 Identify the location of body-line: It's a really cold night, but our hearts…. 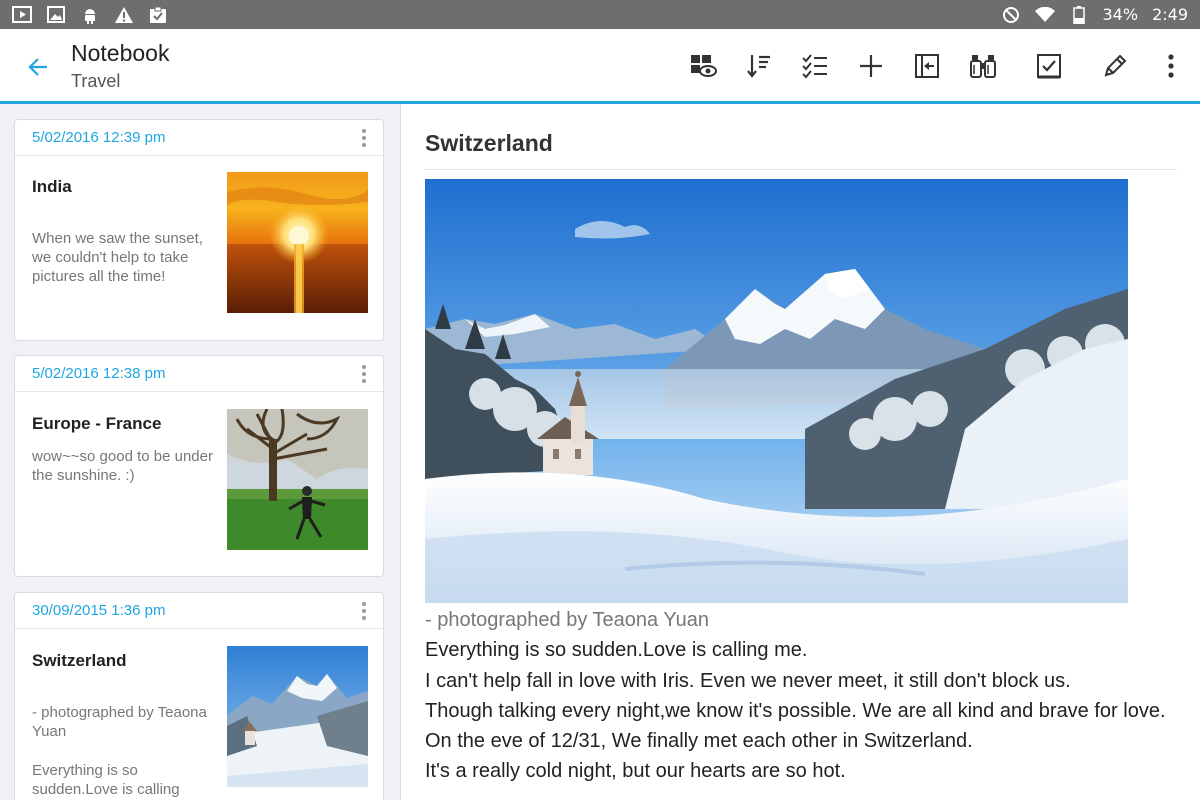
(635, 771).